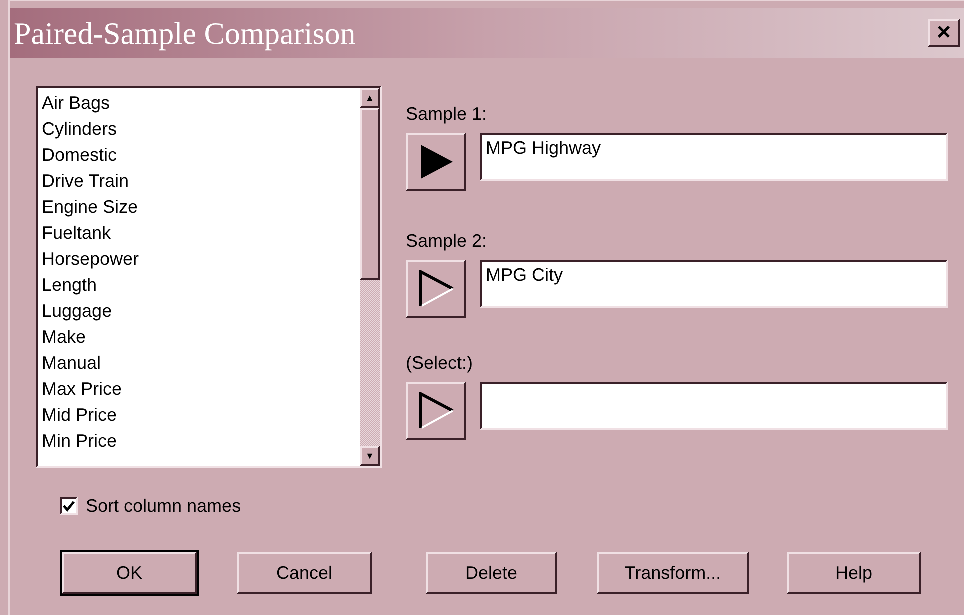 The image size is (964, 615). I want to click on list-item: Make, so click(199, 337).